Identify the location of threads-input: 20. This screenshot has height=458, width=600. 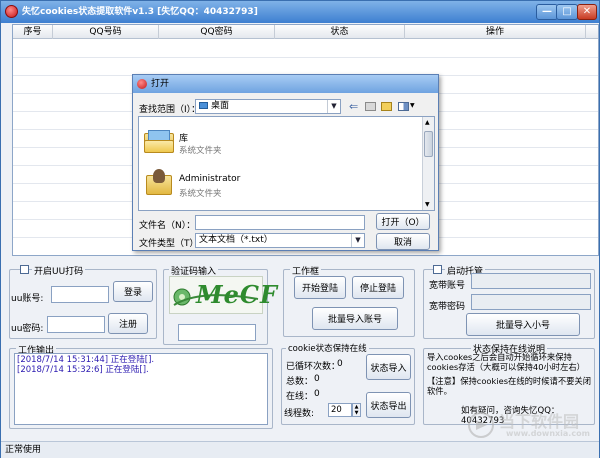
(340, 410).